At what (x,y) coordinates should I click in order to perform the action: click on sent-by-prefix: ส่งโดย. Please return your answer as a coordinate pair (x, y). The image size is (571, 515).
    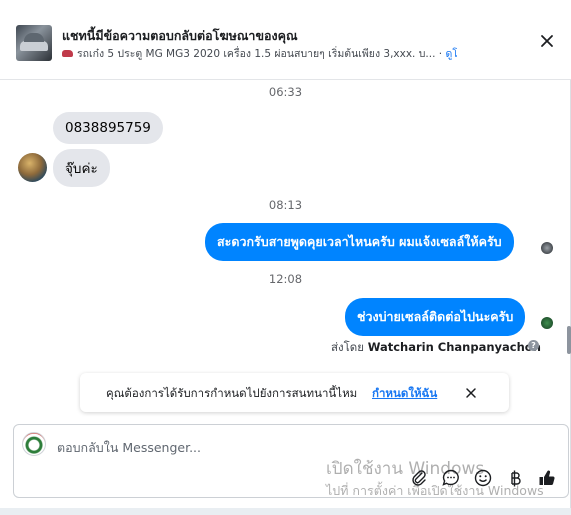
    Looking at the image, I should click on (348, 347).